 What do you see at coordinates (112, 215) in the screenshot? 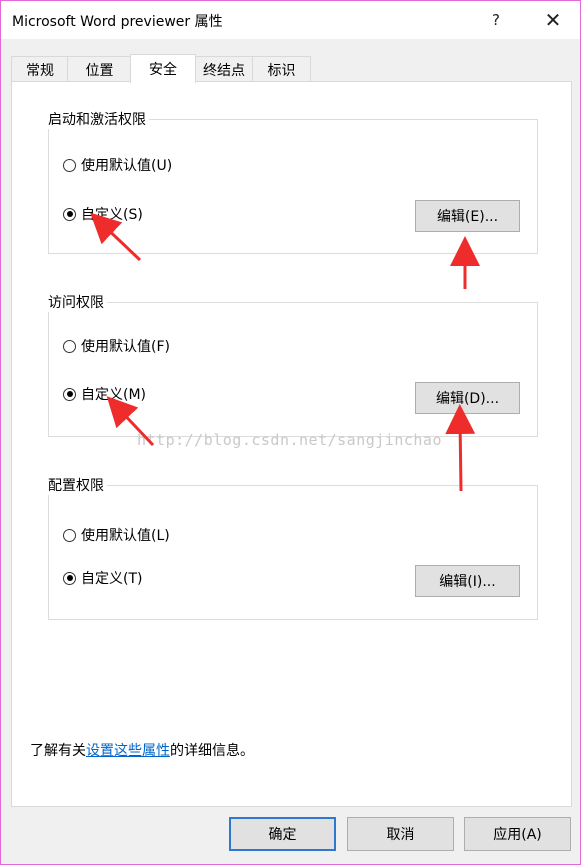
I see `radio-label: 自定义(S)` at bounding box center [112, 215].